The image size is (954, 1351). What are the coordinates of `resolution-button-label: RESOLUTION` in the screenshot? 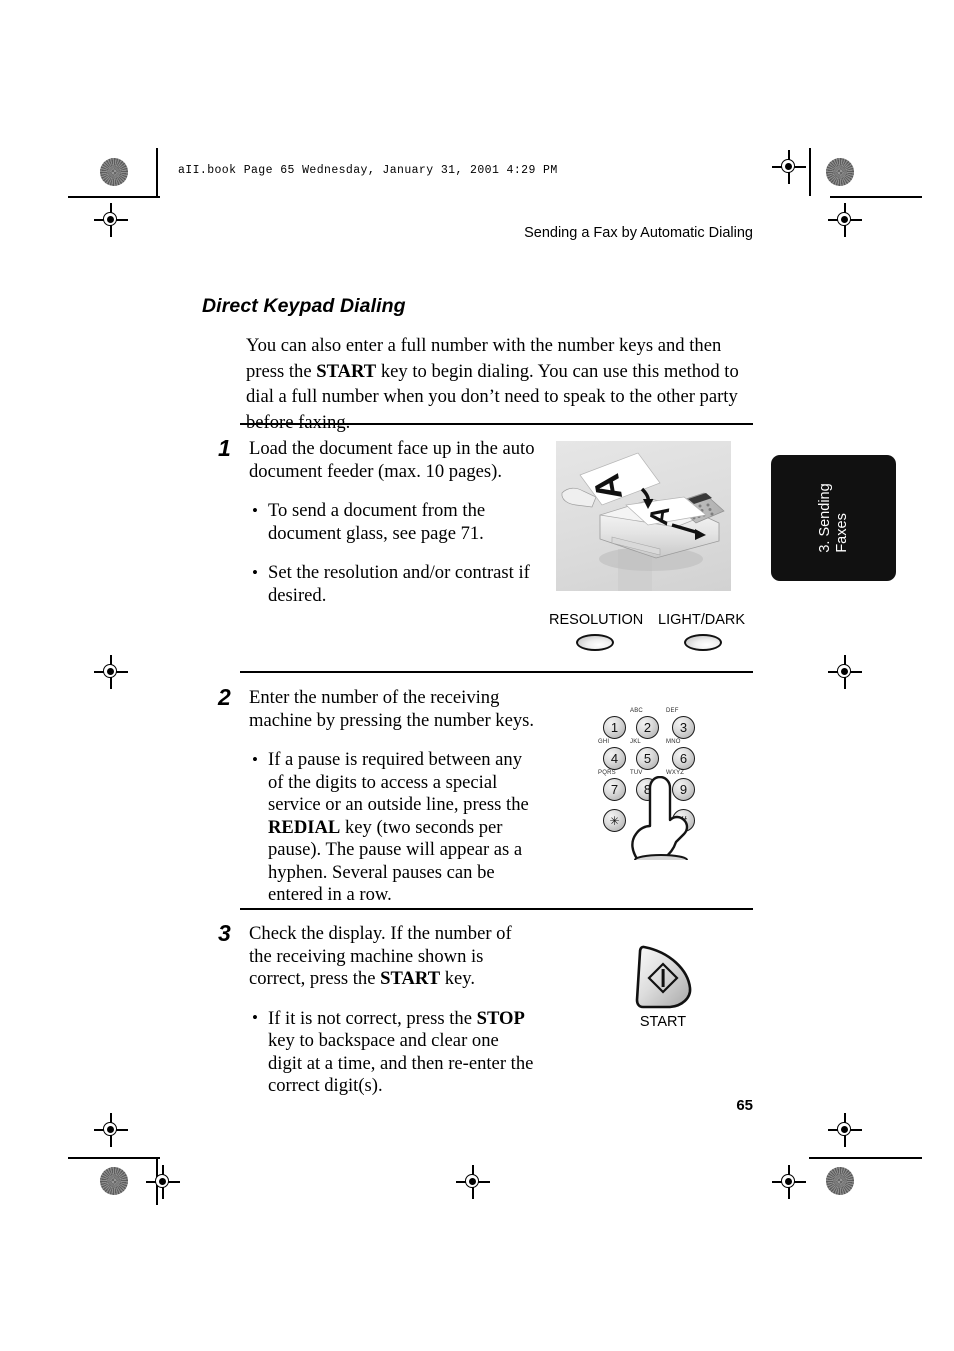 It's located at (596, 620).